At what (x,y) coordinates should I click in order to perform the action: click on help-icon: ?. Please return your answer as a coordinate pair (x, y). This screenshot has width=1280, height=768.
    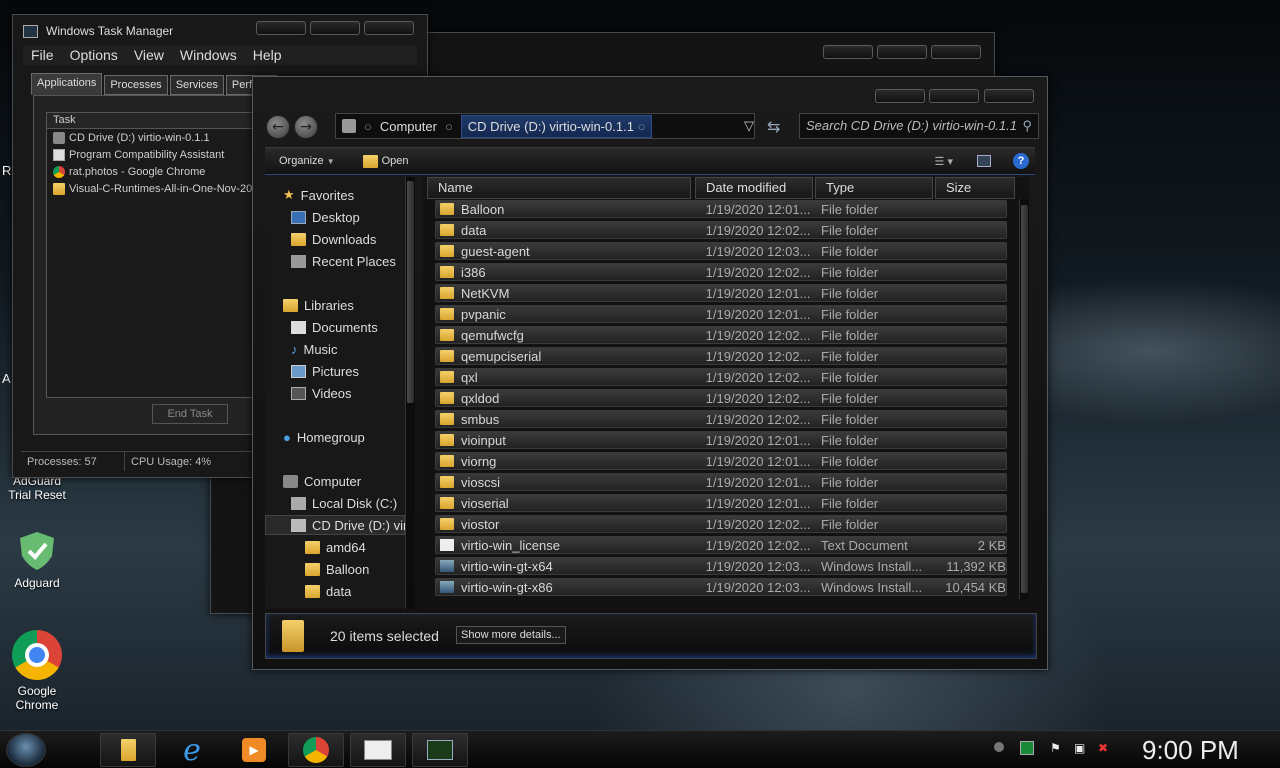
    Looking at the image, I should click on (1021, 161).